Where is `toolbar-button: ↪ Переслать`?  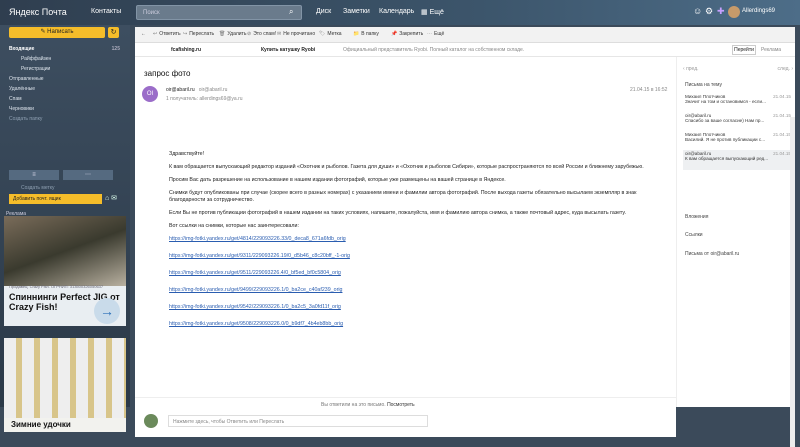 toolbar-button: ↪ Переслать is located at coordinates (198, 34).